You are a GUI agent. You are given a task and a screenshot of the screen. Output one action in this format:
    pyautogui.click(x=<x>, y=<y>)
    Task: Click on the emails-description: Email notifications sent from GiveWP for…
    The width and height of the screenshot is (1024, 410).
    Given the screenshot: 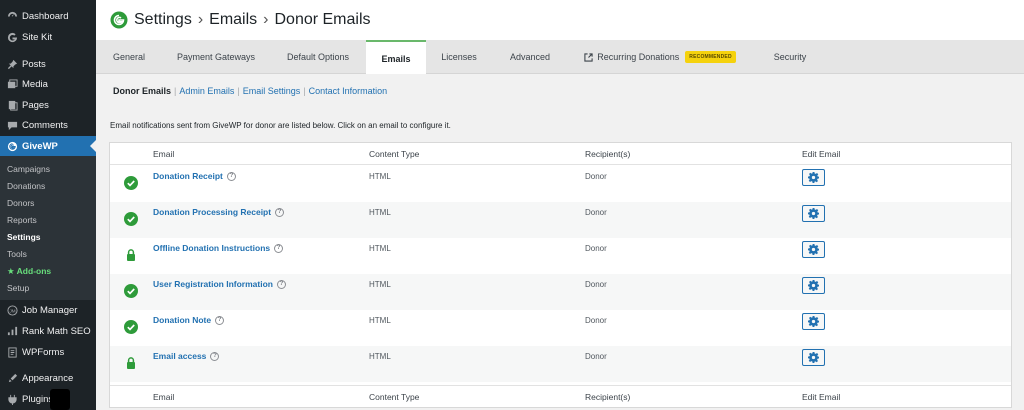 What is the action you would take?
    pyautogui.click(x=280, y=125)
    